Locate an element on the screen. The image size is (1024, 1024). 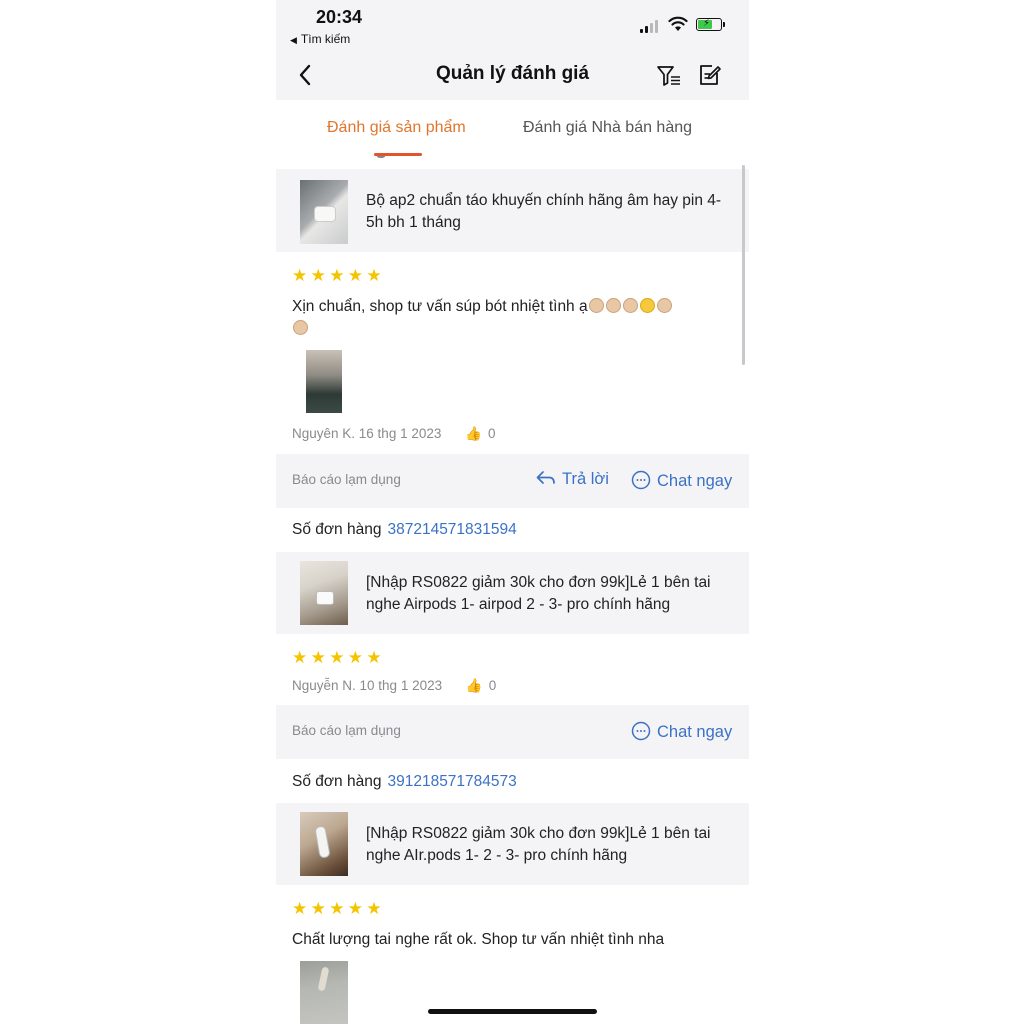
tab-seller-reviews: Đánh giá Nhà bán hàng is located at coordinates (607, 128).